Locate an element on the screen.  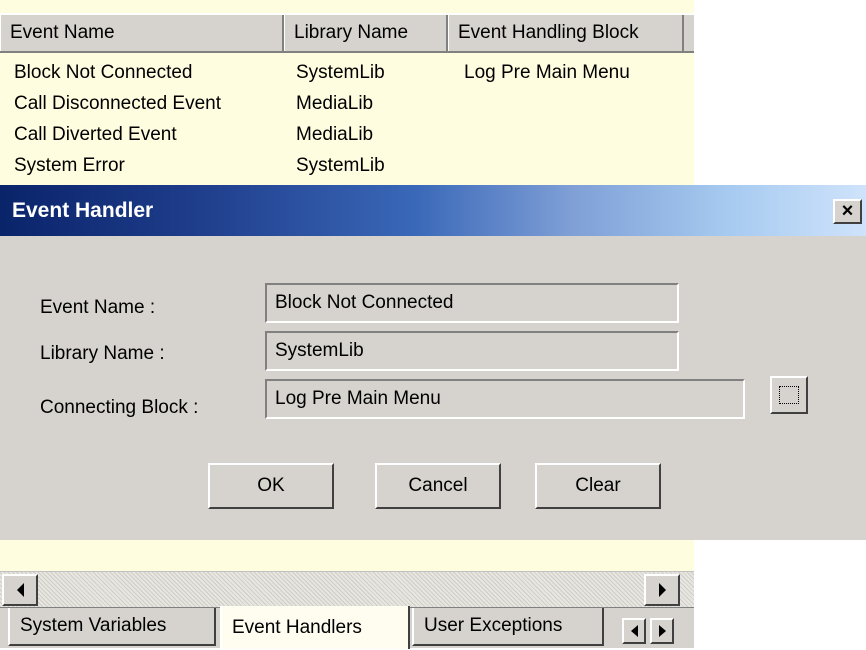
column-header-event-handling-block: Event Handling Block is located at coordinates (566, 33).